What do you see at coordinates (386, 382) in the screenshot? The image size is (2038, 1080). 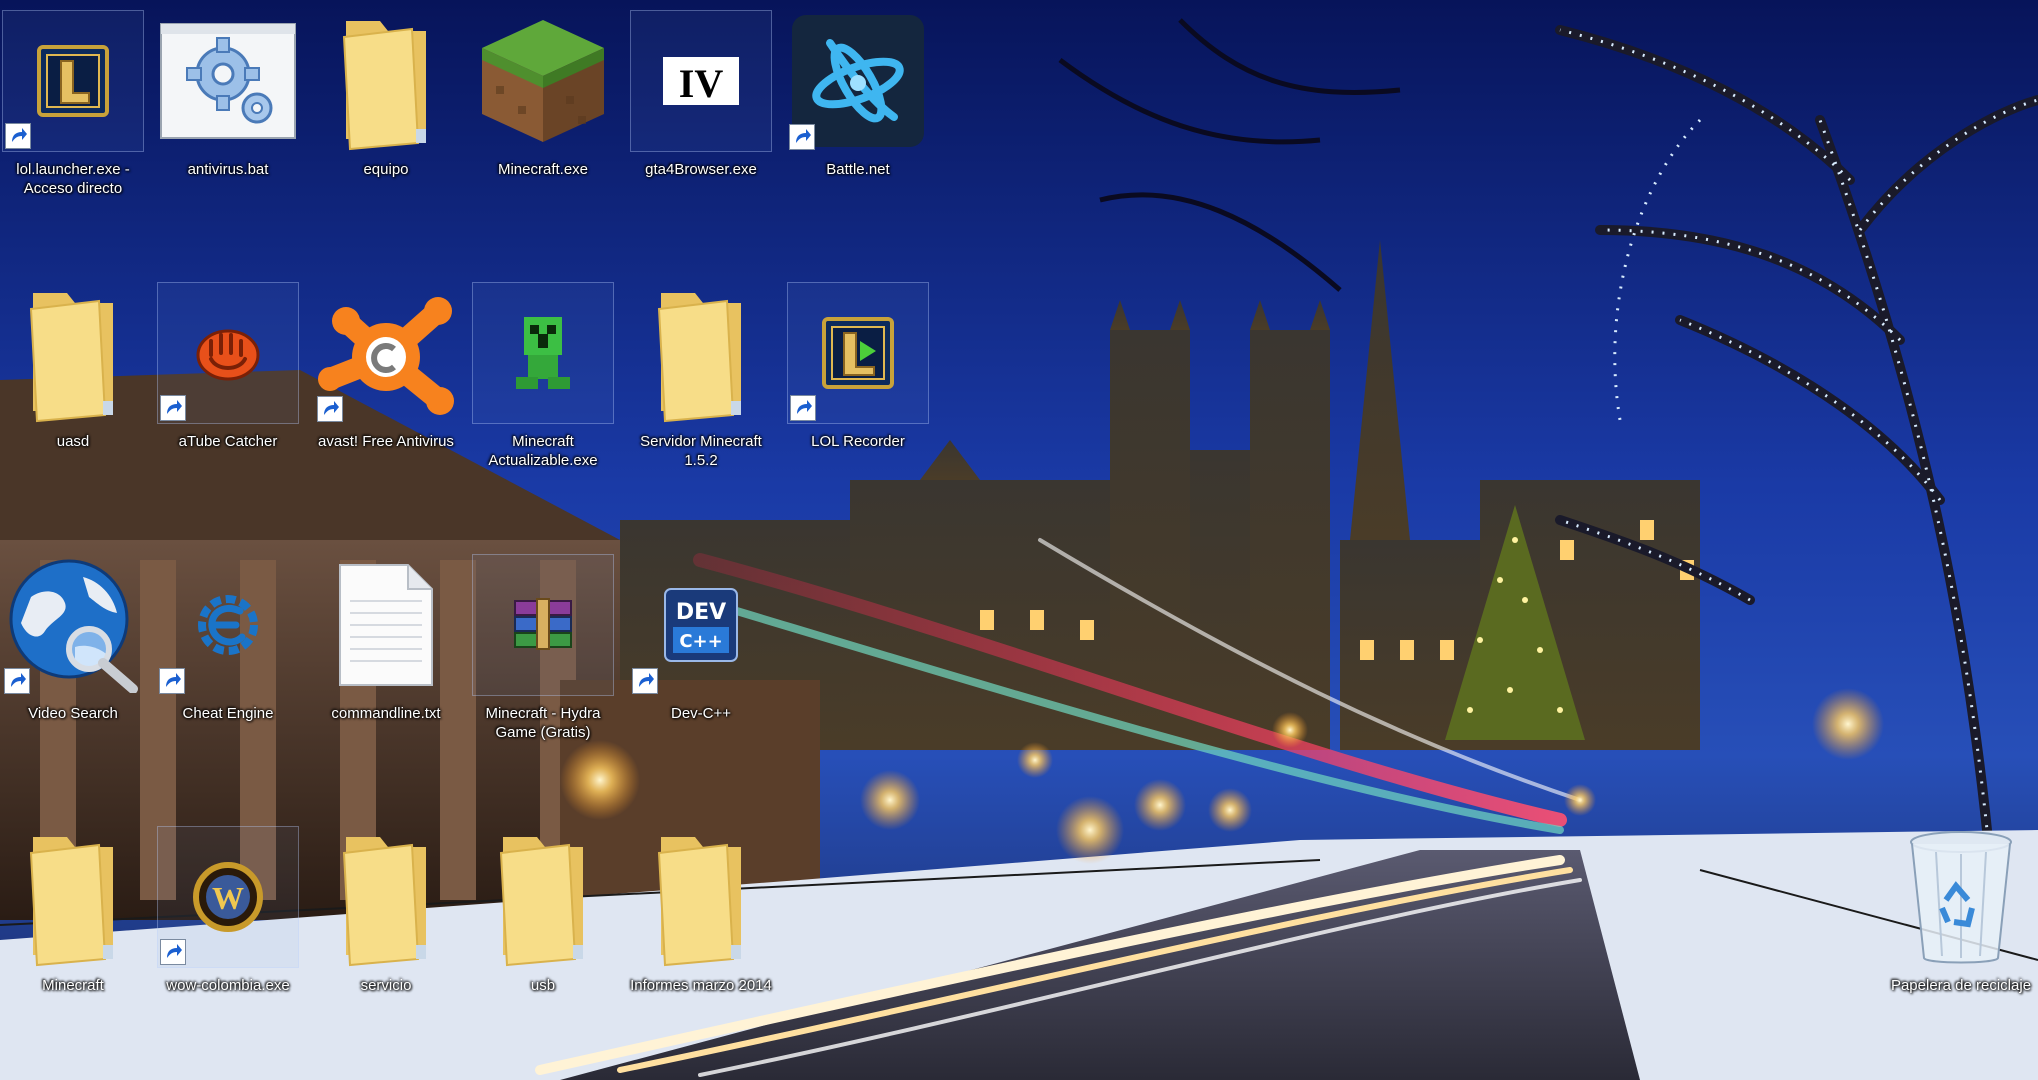 I see `desktop-icon-avast: avast! Free Antivirus` at bounding box center [386, 382].